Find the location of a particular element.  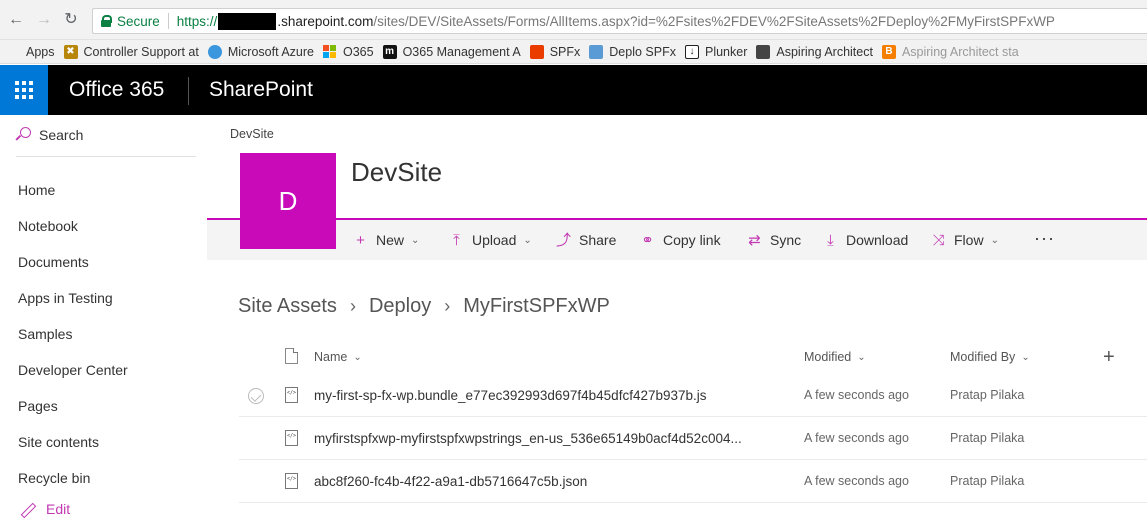

bookmark-label: Apps is located at coordinates (40, 51).